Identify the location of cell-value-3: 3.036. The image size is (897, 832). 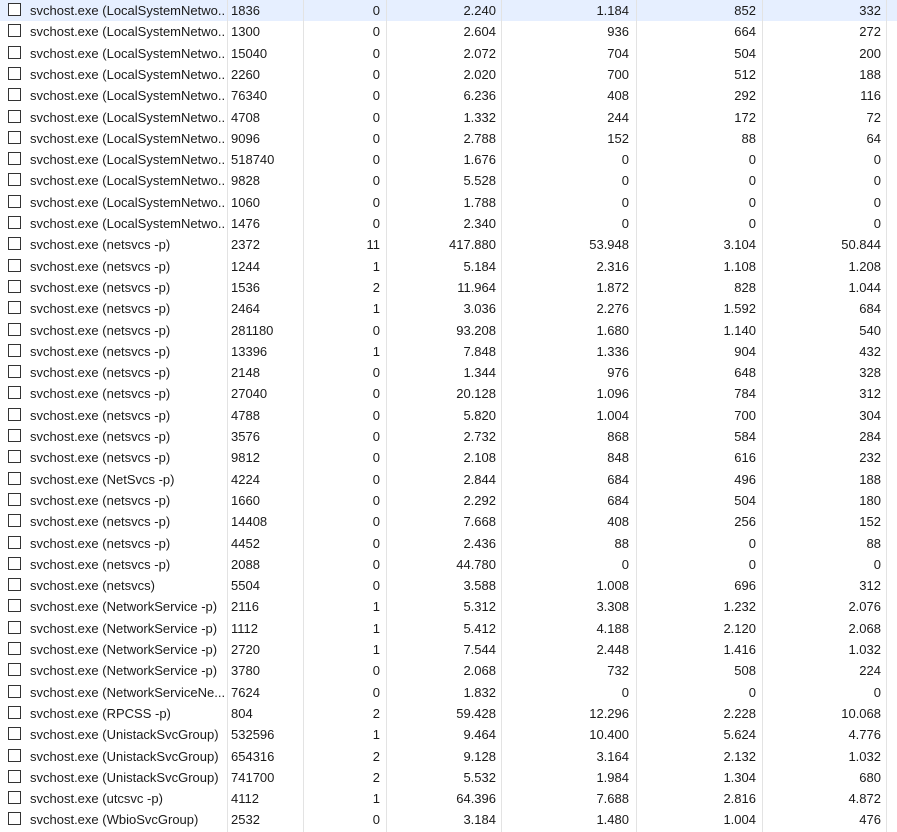
(479, 308).